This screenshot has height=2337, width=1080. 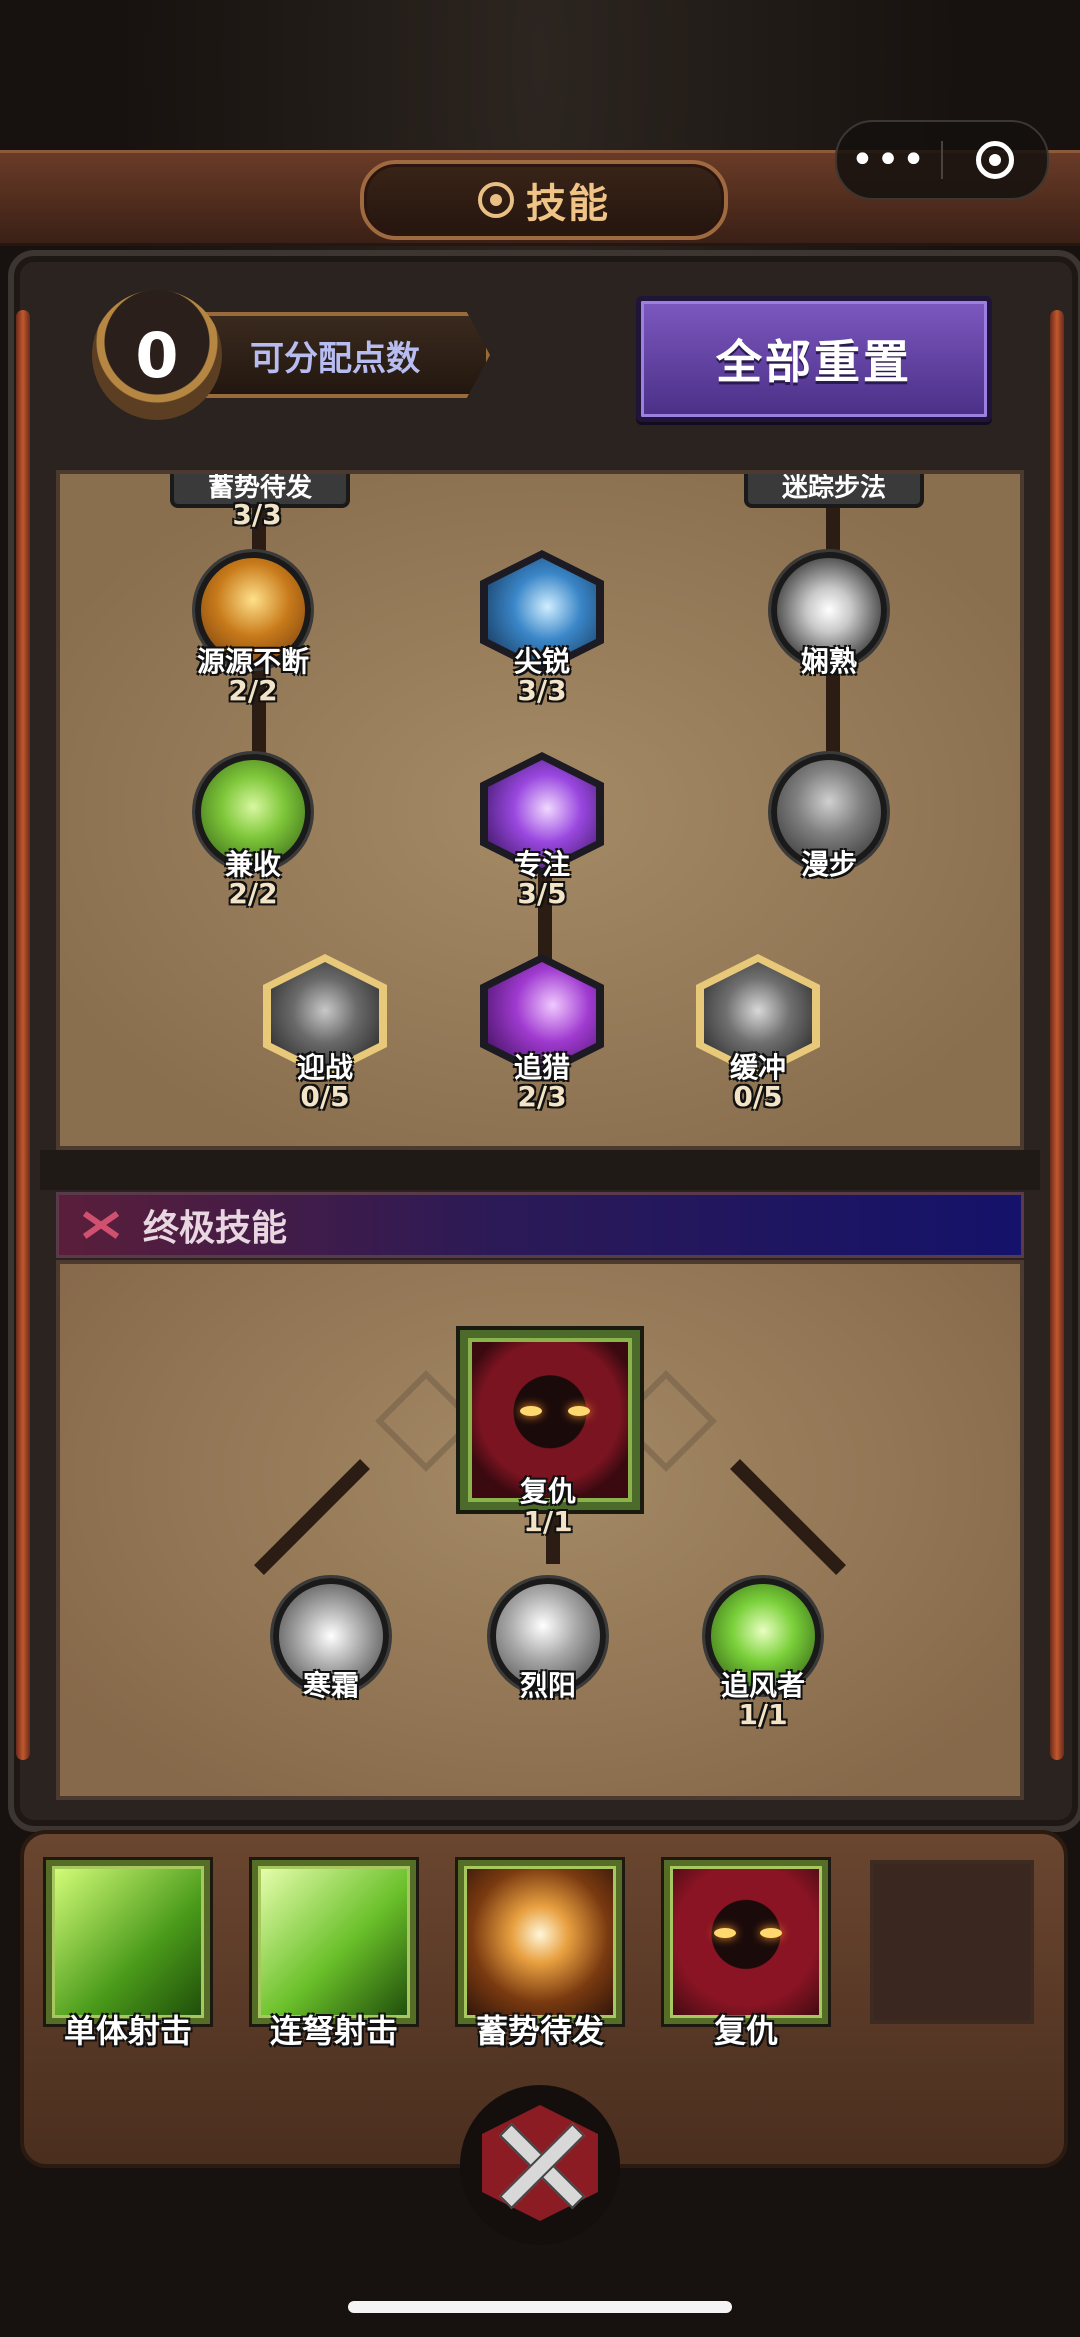 What do you see at coordinates (23, 1035) in the screenshot?
I see `frame-rail-left` at bounding box center [23, 1035].